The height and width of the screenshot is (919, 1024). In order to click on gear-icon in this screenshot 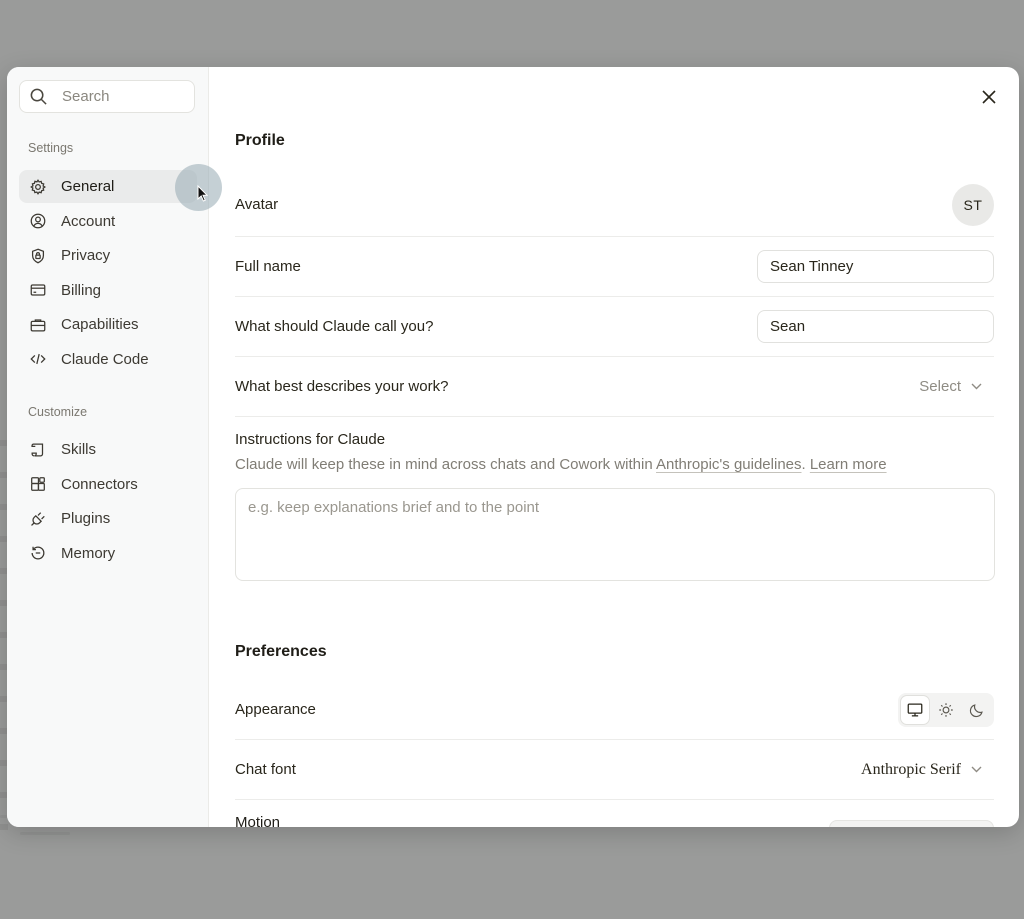, I will do `click(38, 187)`.